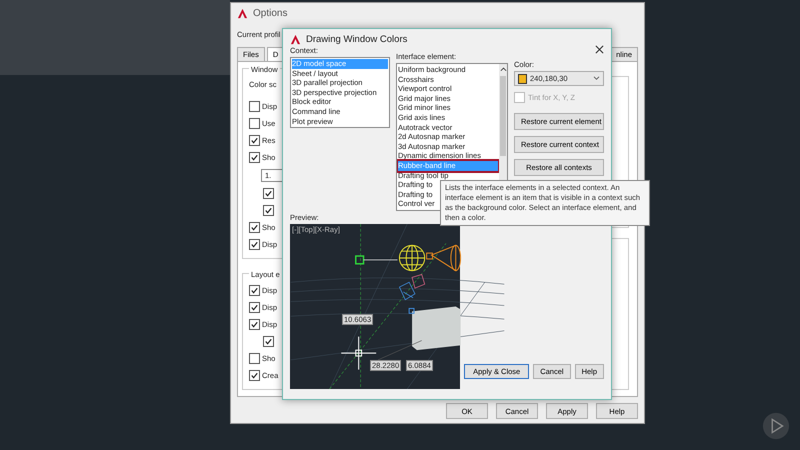 This screenshot has height=450, width=800. Describe the element at coordinates (599, 49) in the screenshot. I see `close-icon` at that location.